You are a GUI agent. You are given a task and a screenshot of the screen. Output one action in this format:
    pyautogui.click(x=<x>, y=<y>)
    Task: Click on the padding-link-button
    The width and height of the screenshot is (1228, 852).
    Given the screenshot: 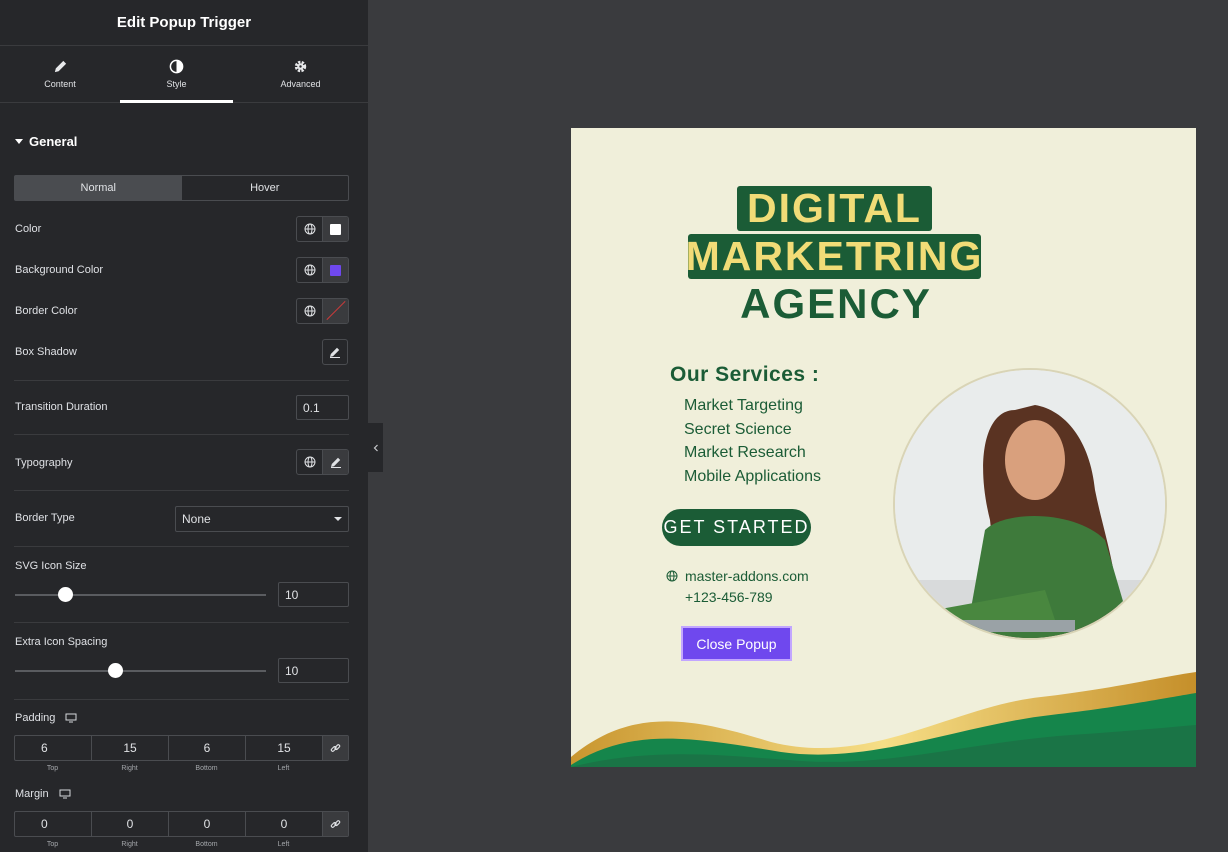 What is the action you would take?
    pyautogui.click(x=335, y=748)
    